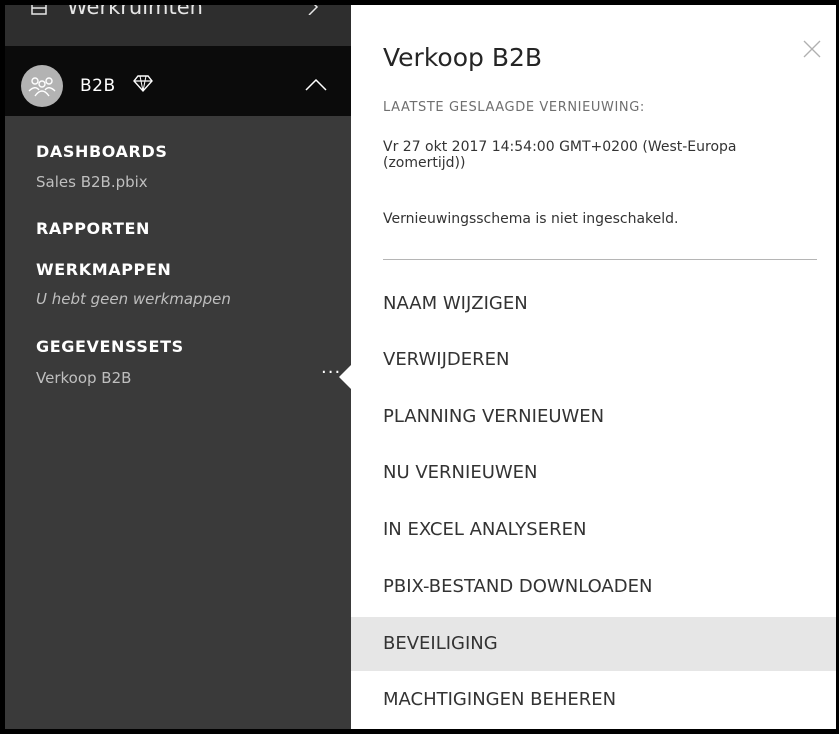 This screenshot has height=734, width=839. Describe the element at coordinates (39, 10) in the screenshot. I see `workspaces-icon` at that location.